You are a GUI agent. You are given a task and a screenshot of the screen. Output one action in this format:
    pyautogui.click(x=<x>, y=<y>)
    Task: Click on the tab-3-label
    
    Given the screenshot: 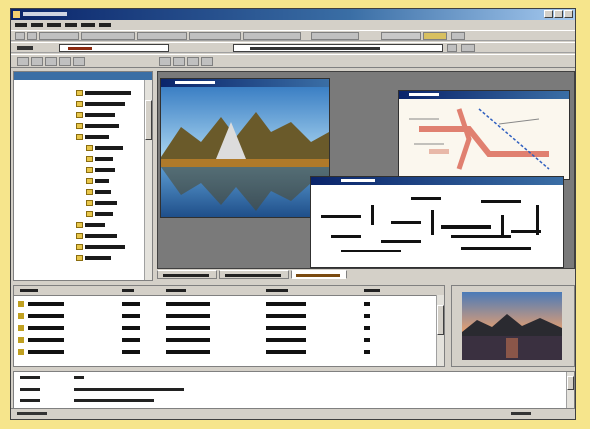 What is the action you would take?
    pyautogui.click(x=318, y=275)
    